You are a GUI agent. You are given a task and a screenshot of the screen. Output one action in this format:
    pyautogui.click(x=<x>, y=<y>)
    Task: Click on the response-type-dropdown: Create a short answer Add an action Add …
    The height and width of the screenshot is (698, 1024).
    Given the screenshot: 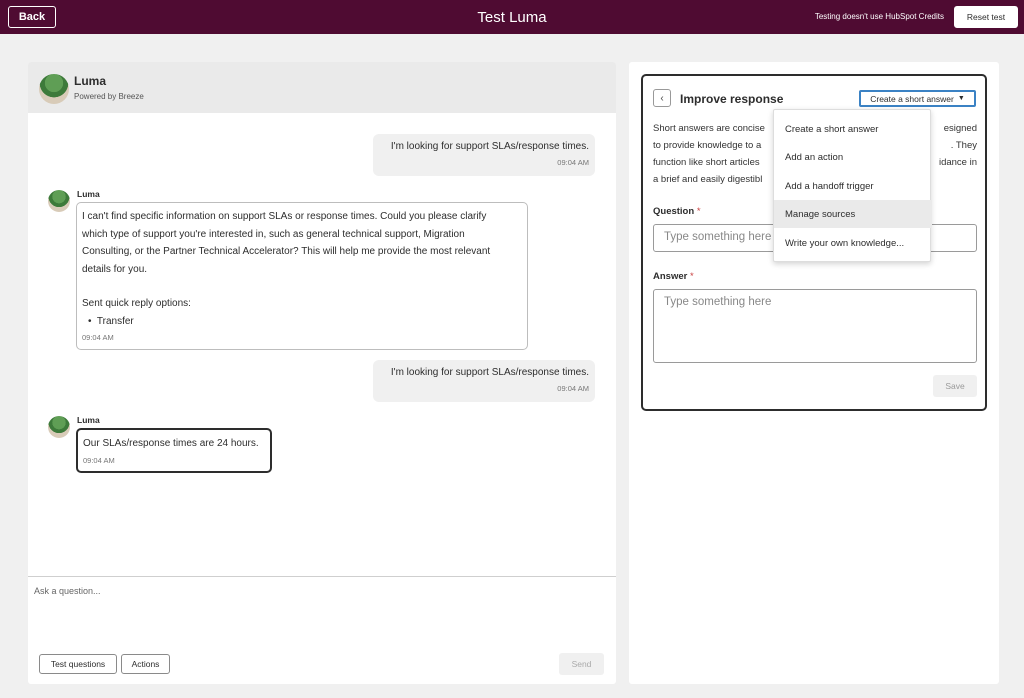 What is the action you would take?
    pyautogui.click(x=852, y=185)
    